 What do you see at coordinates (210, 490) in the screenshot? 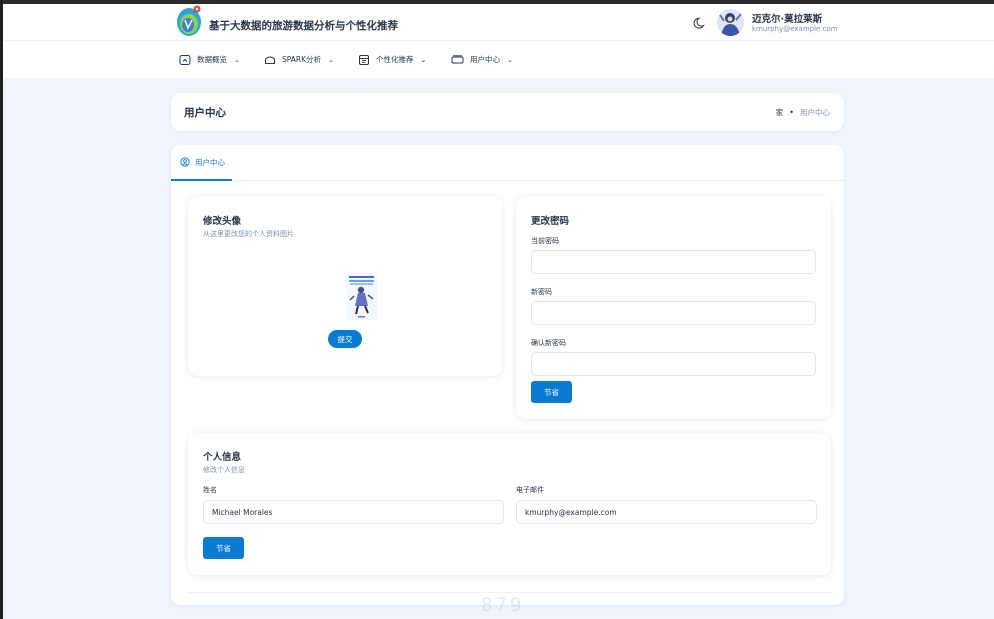
I see `name-label: 姓名` at bounding box center [210, 490].